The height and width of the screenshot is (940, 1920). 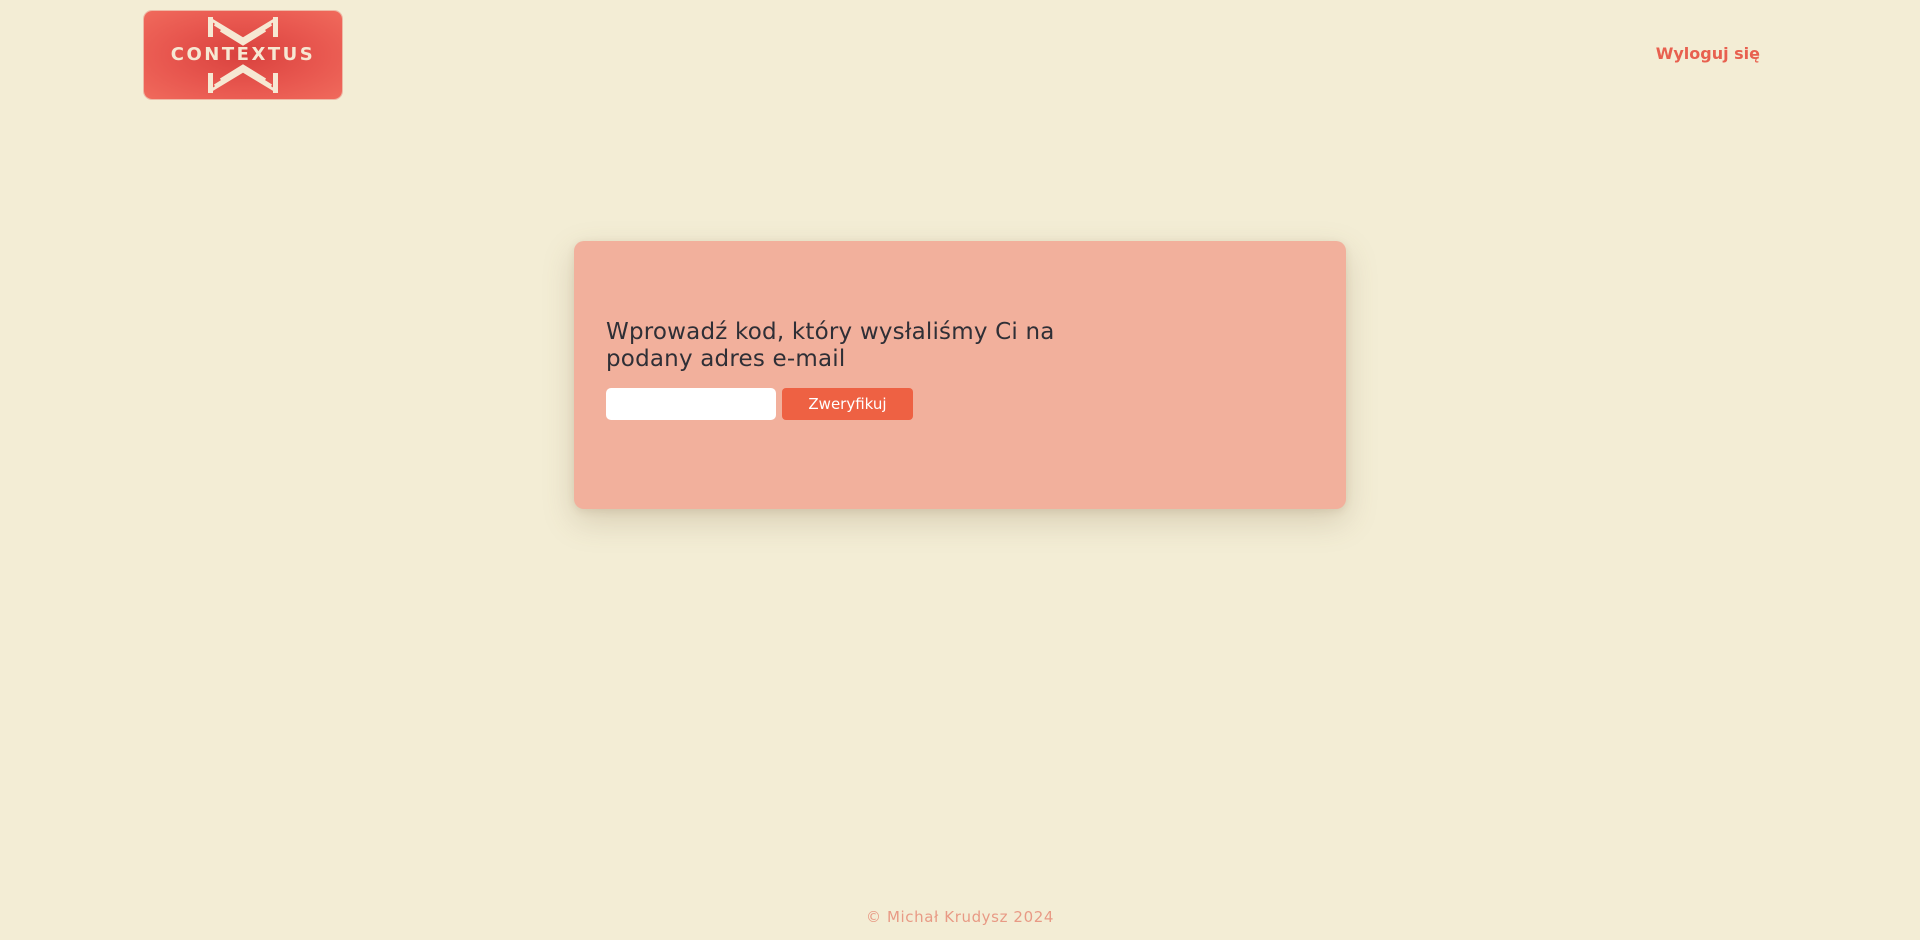 What do you see at coordinates (691, 404) in the screenshot?
I see `verification-code-input` at bounding box center [691, 404].